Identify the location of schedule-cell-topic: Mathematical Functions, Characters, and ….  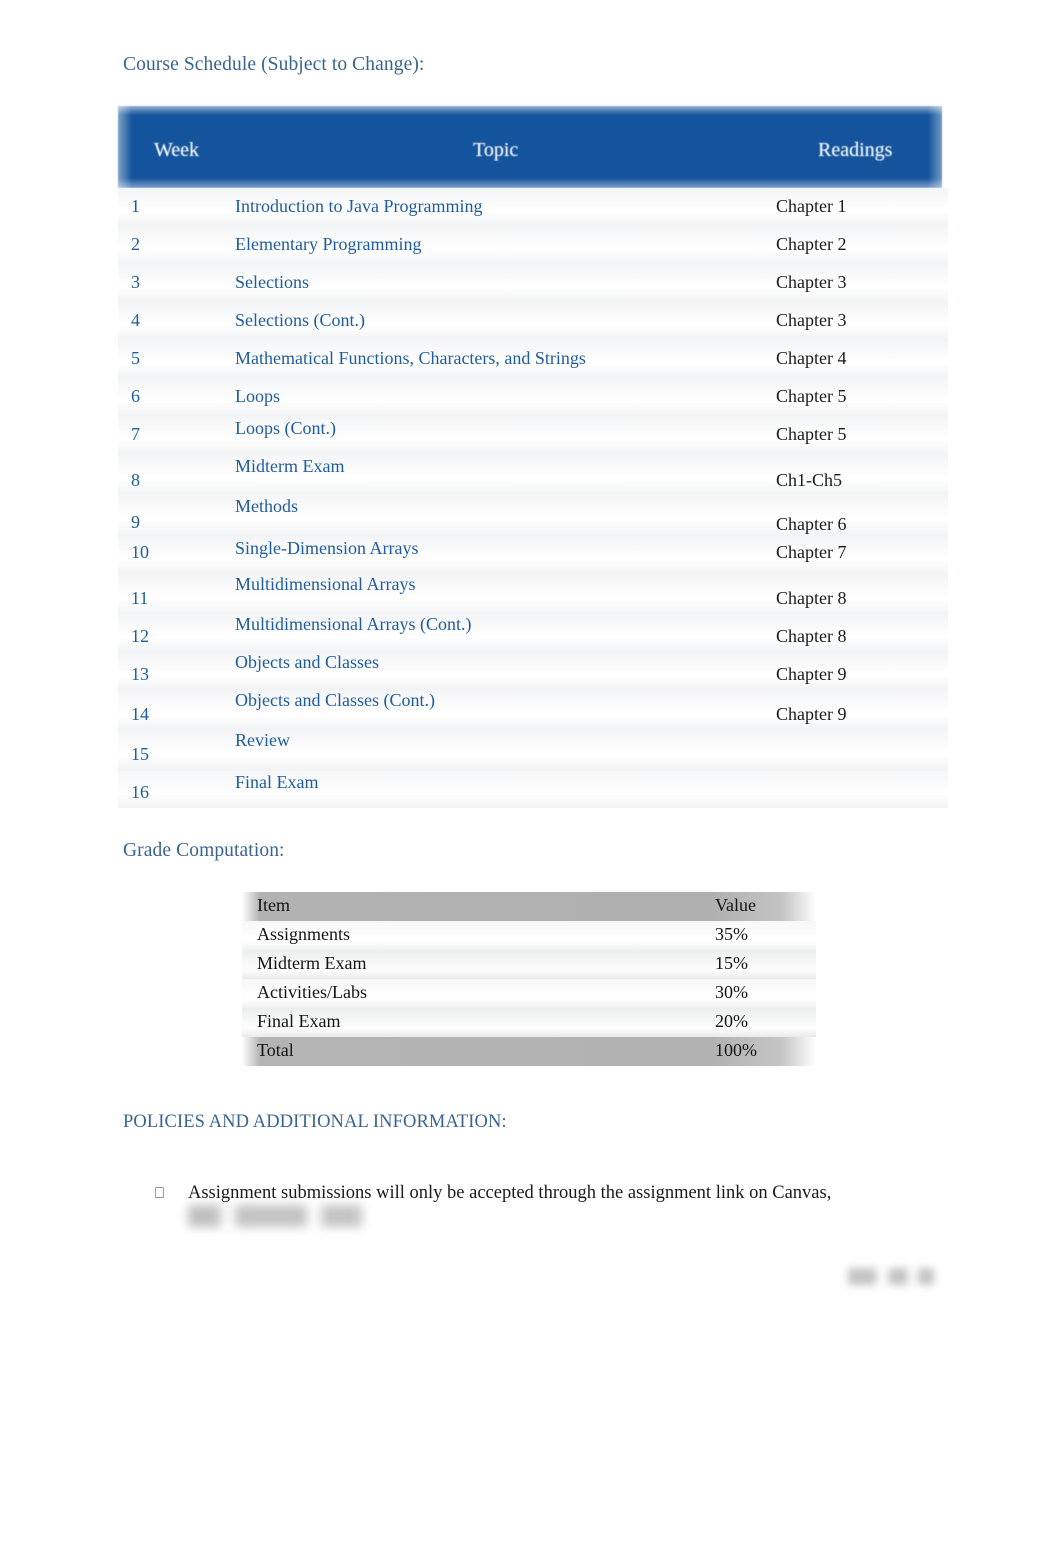
(410, 358).